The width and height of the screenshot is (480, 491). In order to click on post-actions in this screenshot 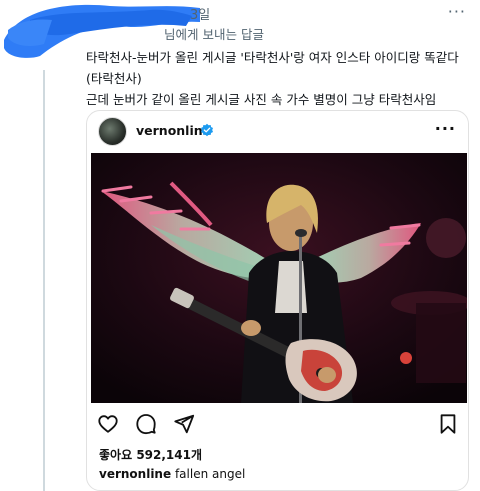, I will do `click(278, 424)`.